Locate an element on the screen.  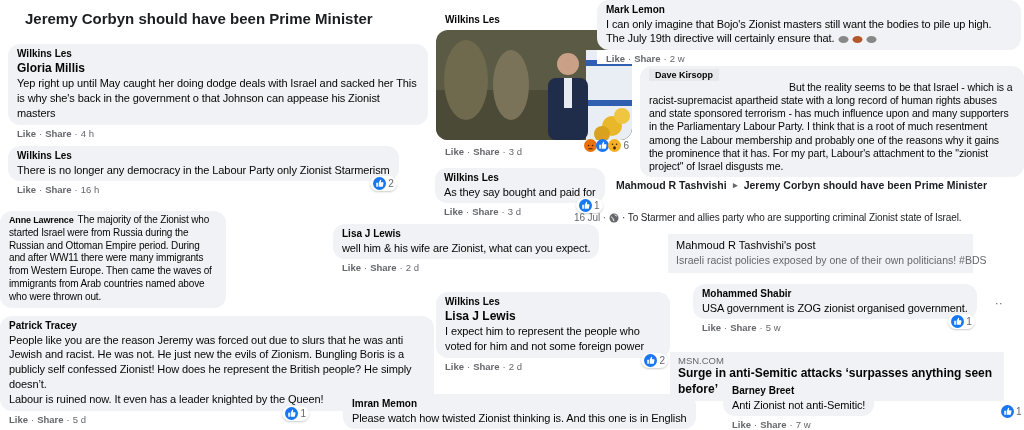
comment-text: well him & his wife are Zionist, what can you expect. is located at coordinates (466, 248).